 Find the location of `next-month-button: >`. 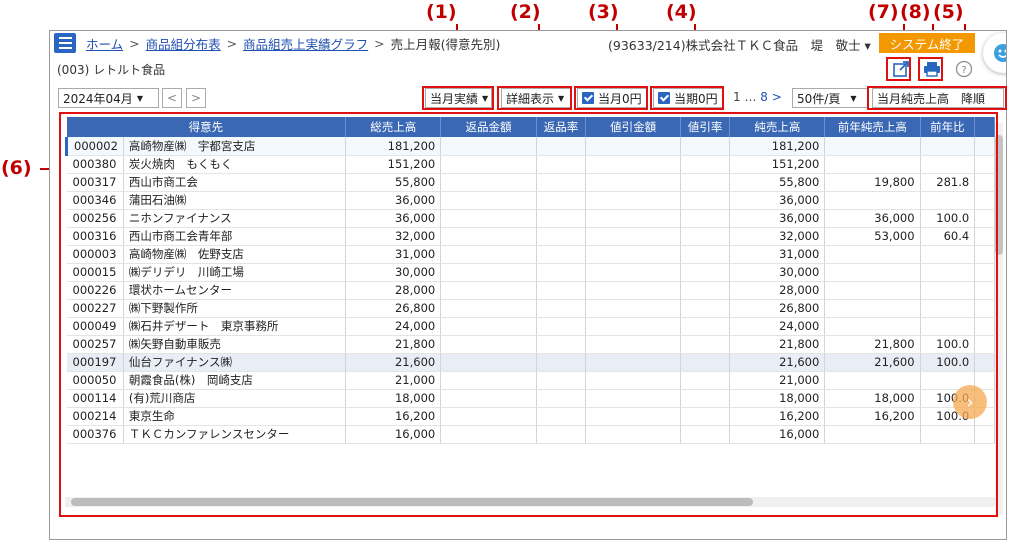

next-month-button: > is located at coordinates (196, 98).